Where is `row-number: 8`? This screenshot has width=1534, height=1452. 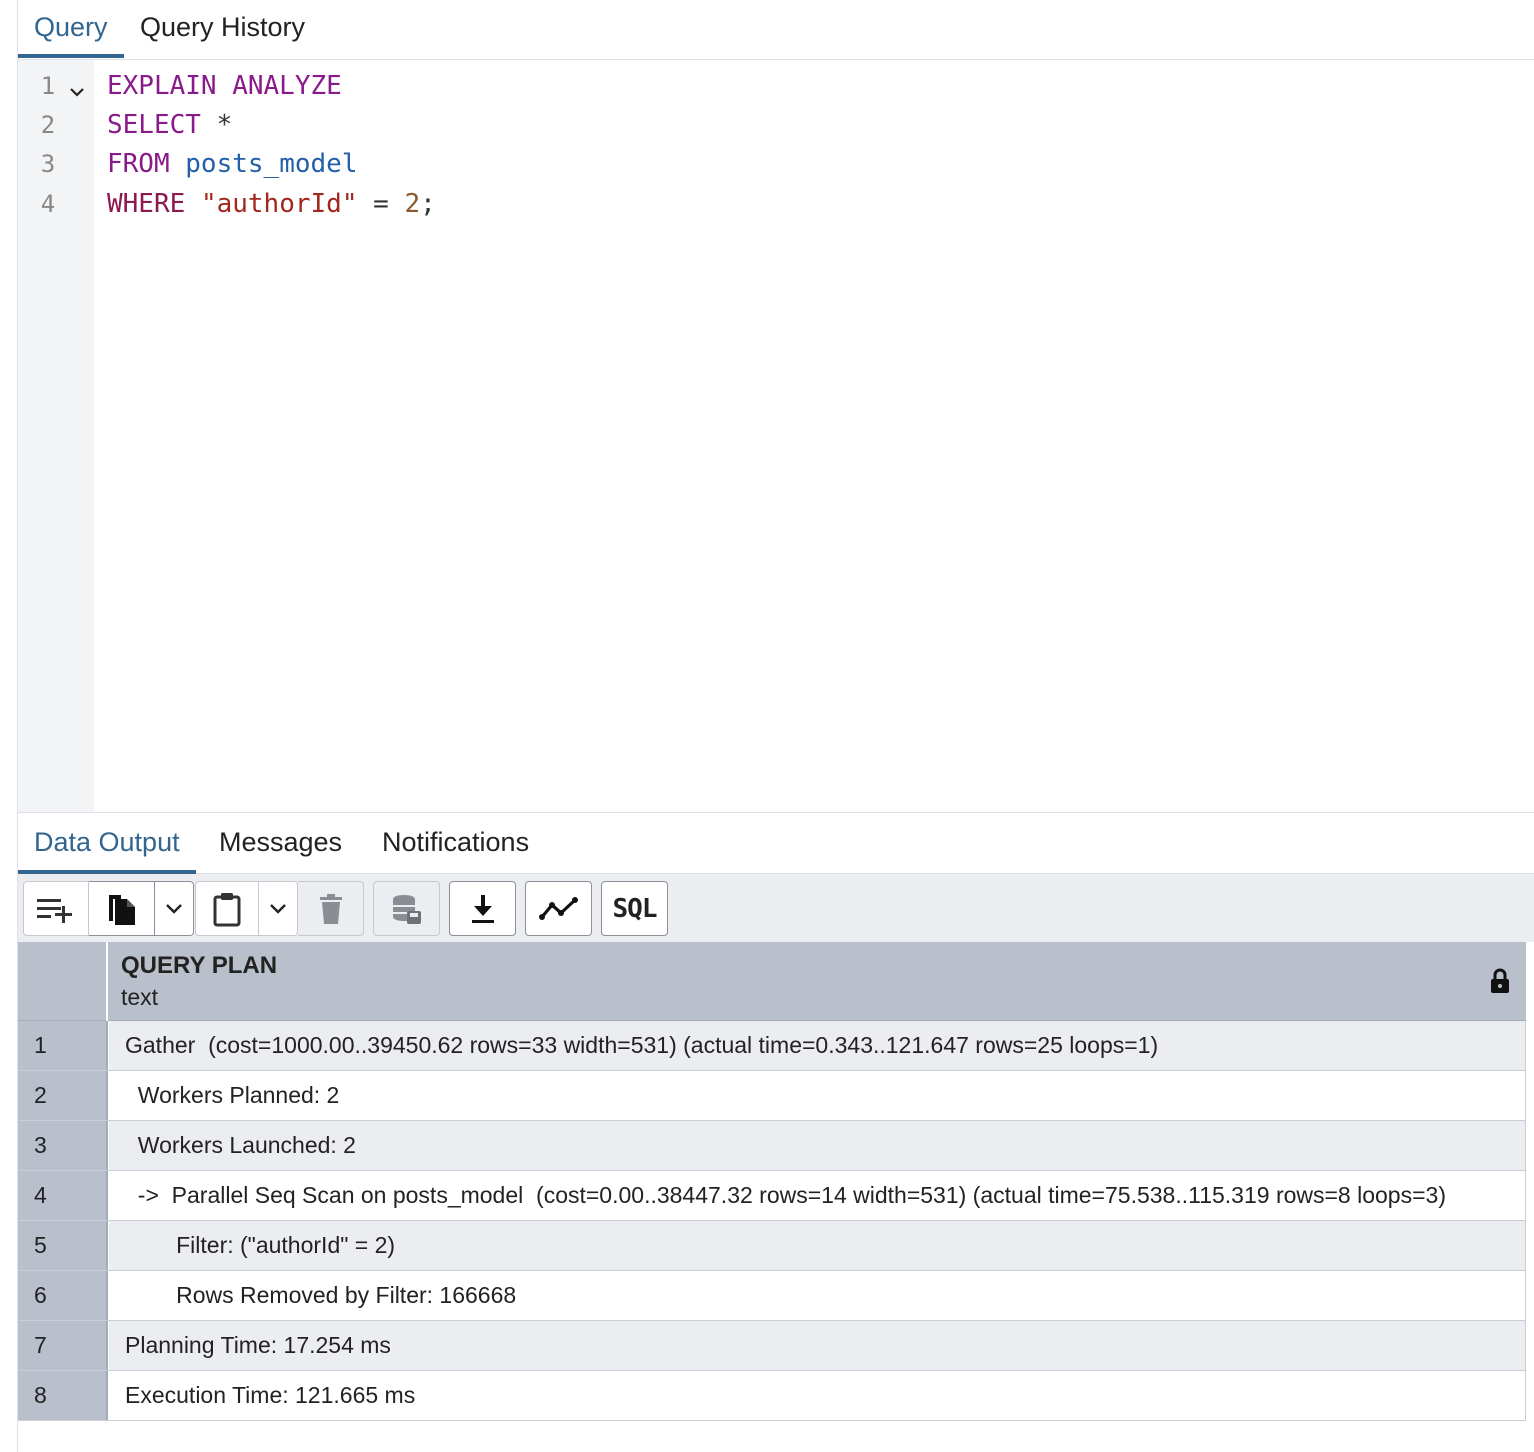 row-number: 8 is located at coordinates (63, 1395).